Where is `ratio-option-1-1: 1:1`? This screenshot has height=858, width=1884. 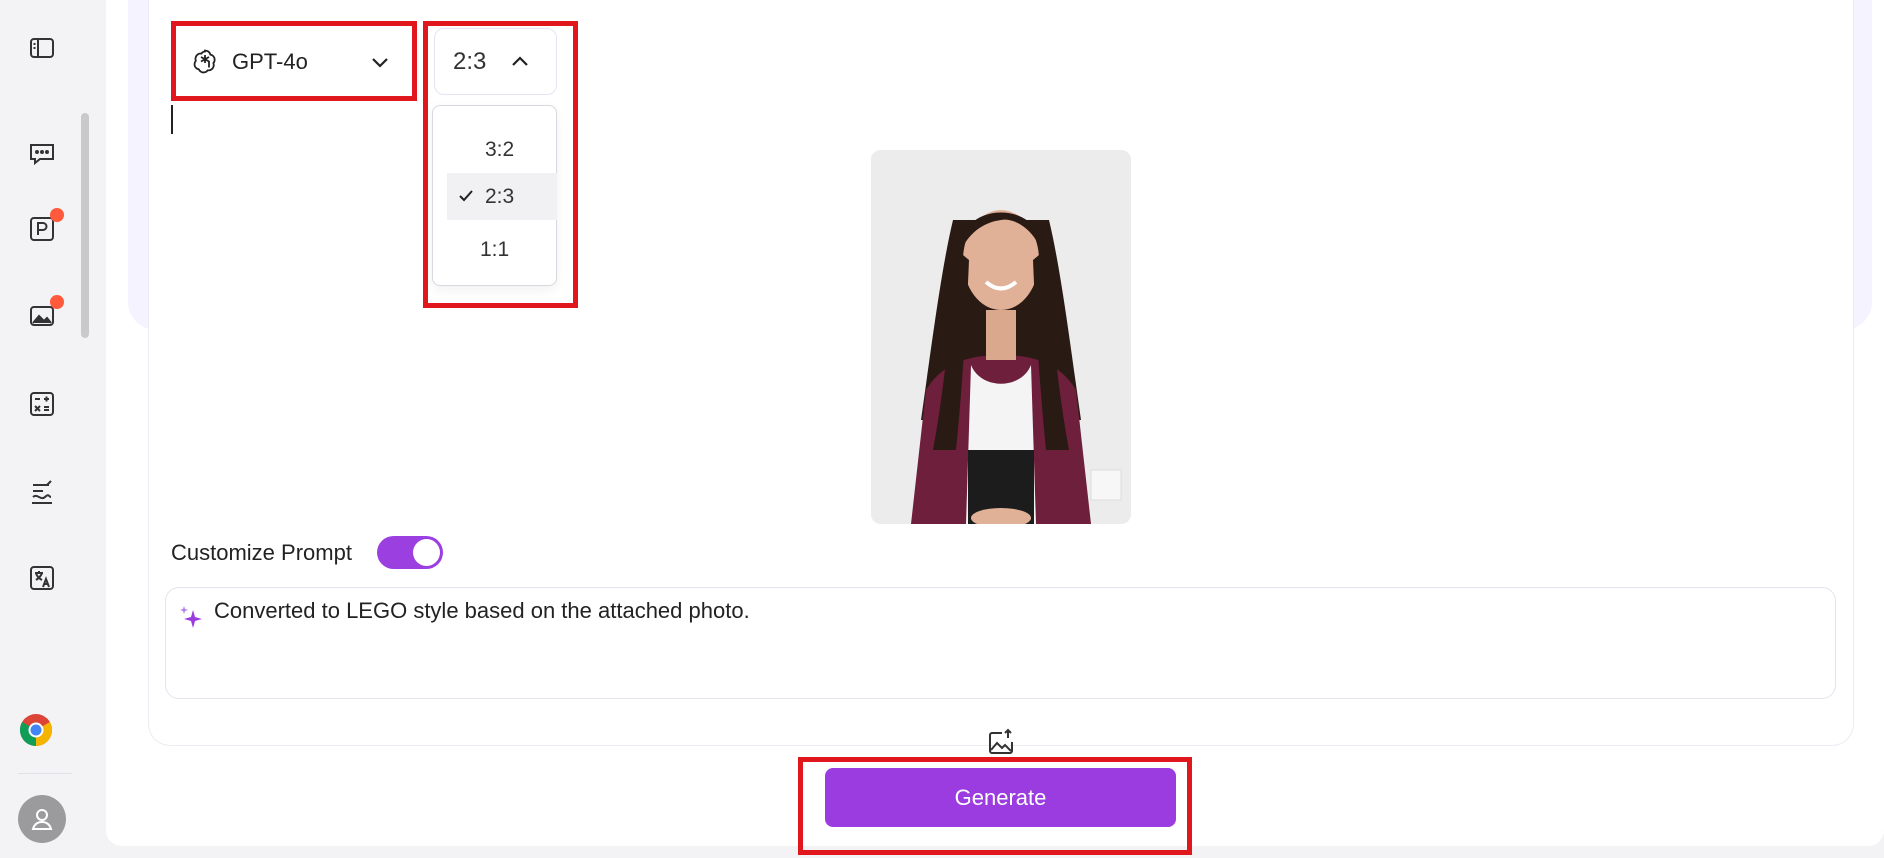 ratio-option-1-1: 1:1 is located at coordinates (502, 249).